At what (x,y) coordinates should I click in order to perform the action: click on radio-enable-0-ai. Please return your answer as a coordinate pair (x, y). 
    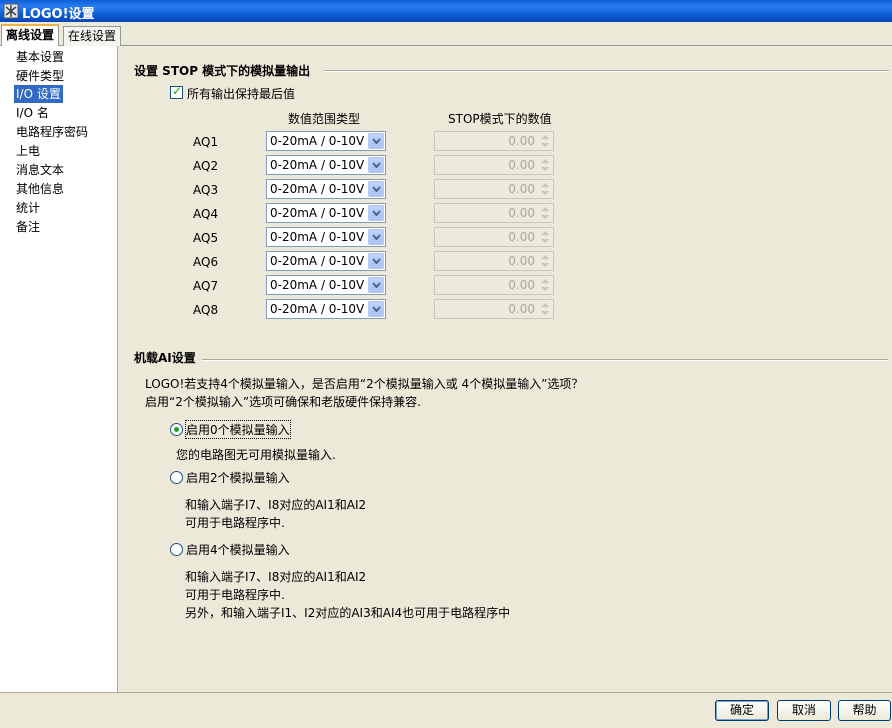
    Looking at the image, I should click on (176, 429).